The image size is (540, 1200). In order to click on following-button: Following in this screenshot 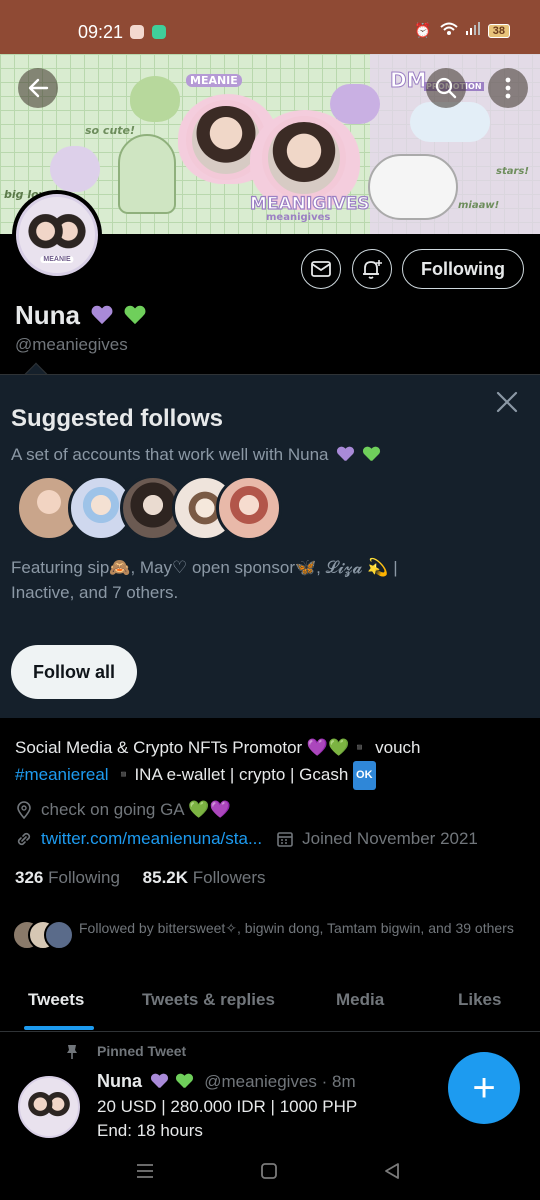, I will do `click(463, 269)`.